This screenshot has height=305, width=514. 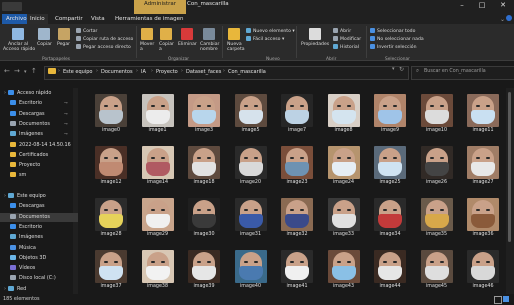 What do you see at coordinates (41, 258) in the screenshot?
I see `sidebar-item-objetos-3d: Objetos 3D` at bounding box center [41, 258].